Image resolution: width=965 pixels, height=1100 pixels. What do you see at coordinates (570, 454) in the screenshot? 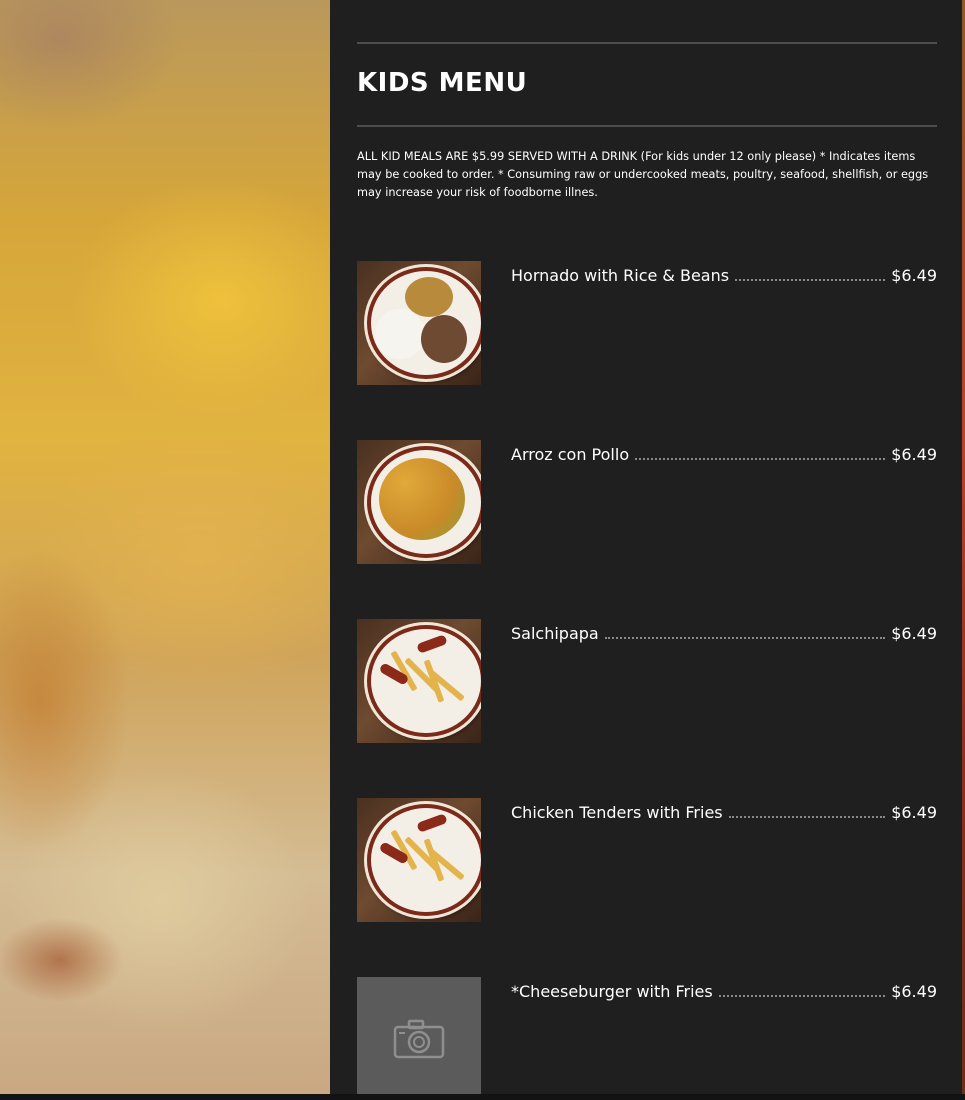
I see `item-name: Arroz con Pollo` at bounding box center [570, 454].